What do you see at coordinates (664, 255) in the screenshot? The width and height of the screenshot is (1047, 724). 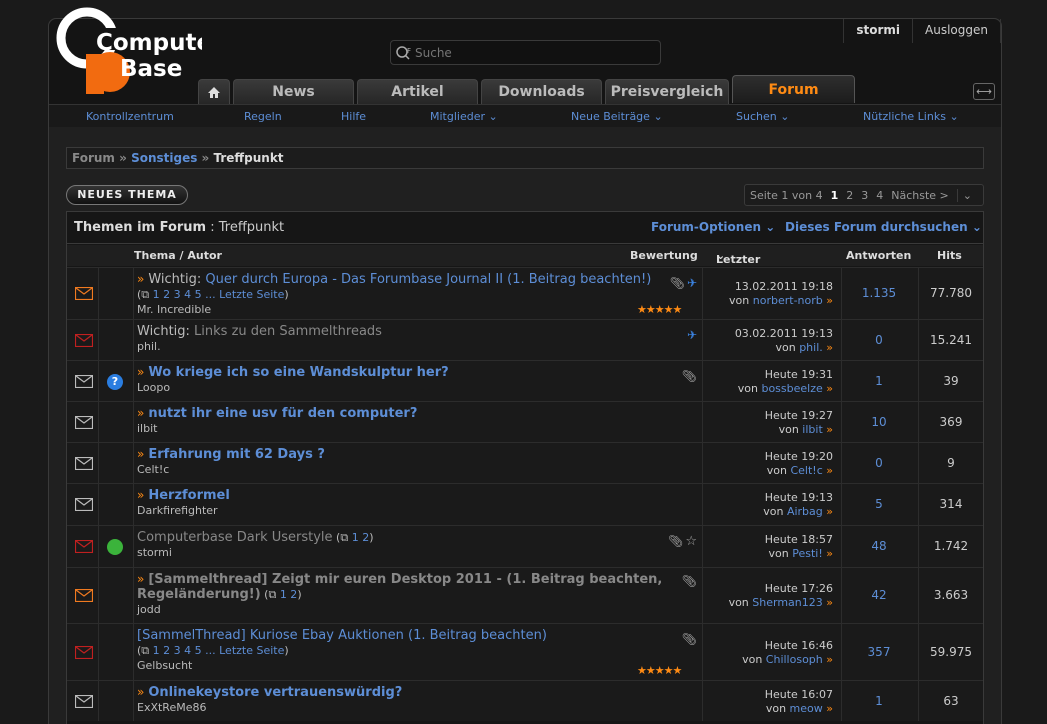 I see `col-bewertung: Bewertung` at bounding box center [664, 255].